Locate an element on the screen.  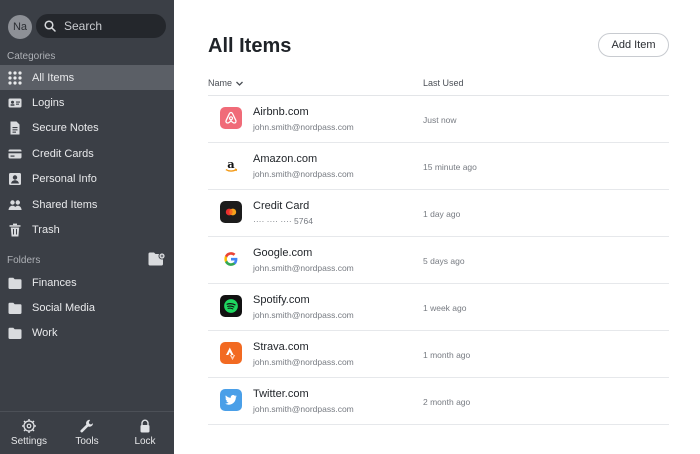
search-icon is located at coordinates (50, 26).